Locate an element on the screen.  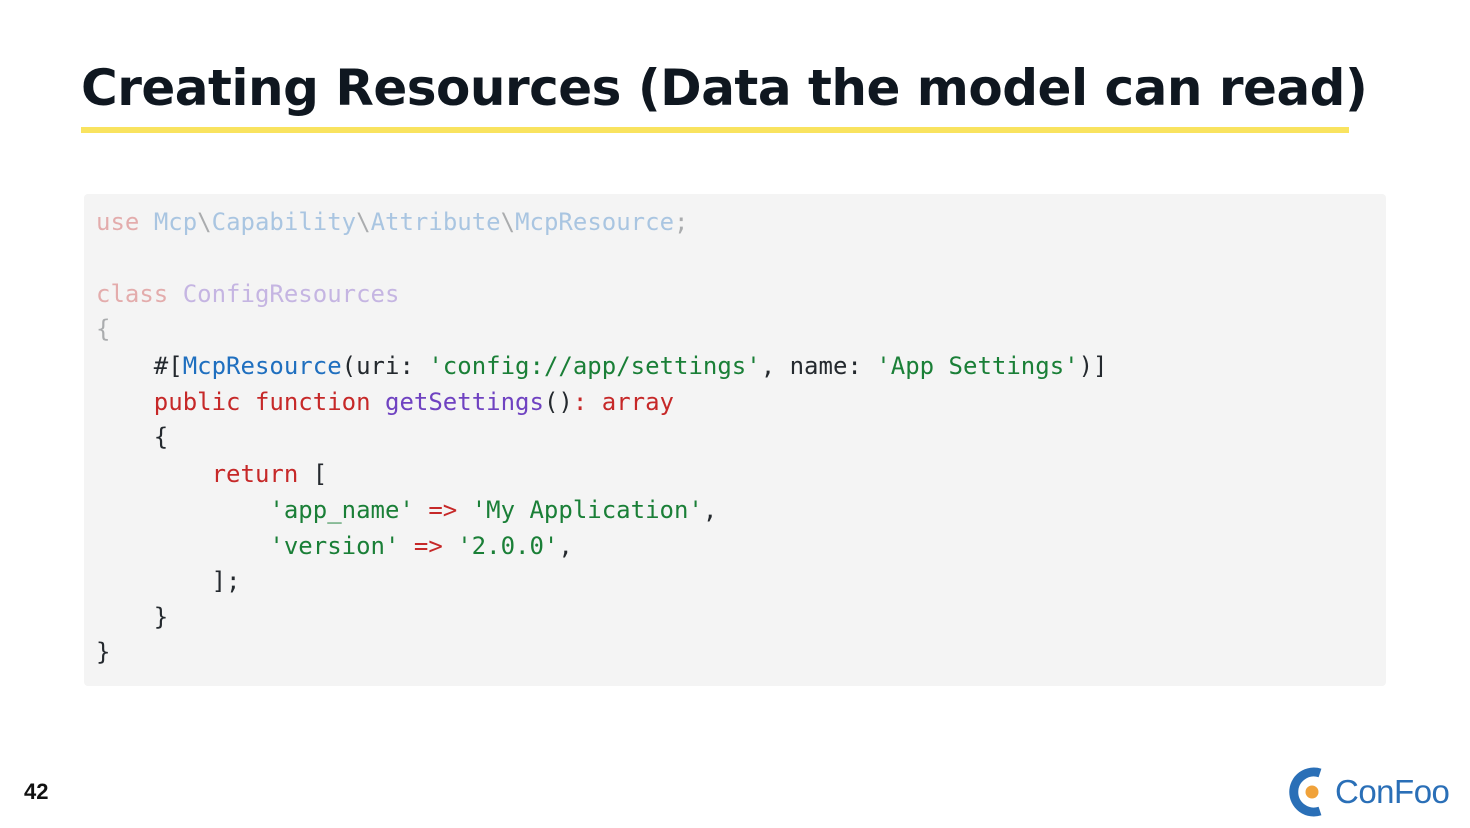
code-token: )] is located at coordinates (1093, 366).